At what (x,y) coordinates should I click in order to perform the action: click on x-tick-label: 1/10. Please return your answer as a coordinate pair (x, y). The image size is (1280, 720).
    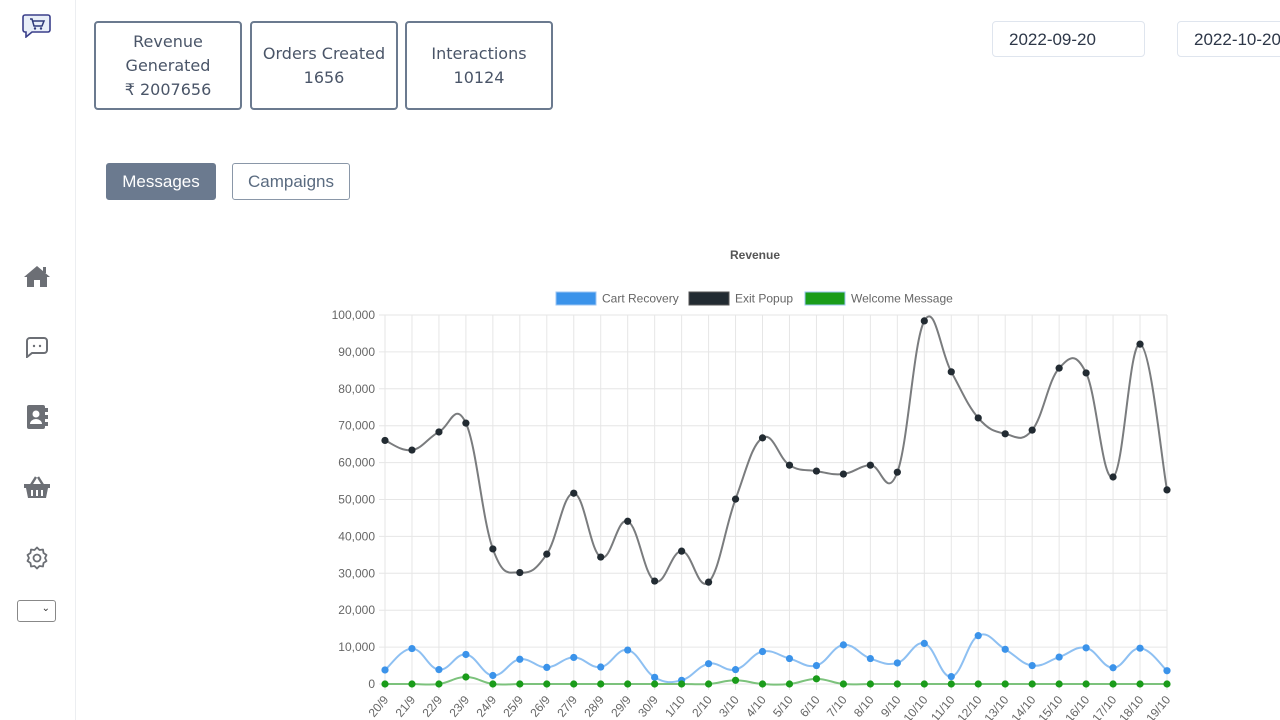
    Looking at the image, I should click on (675, 706).